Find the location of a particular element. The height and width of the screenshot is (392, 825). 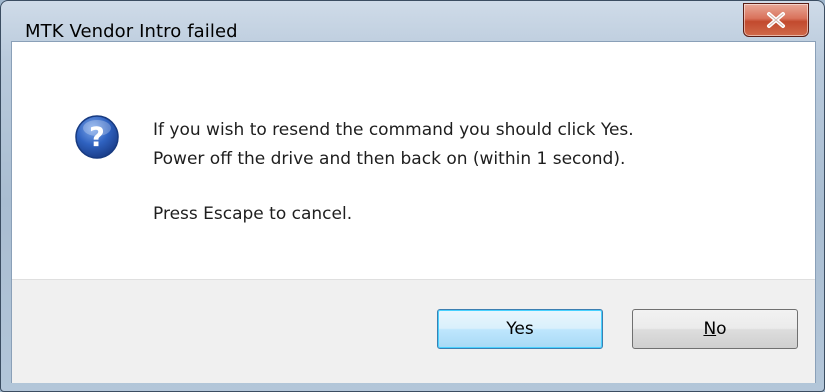

close-icon is located at coordinates (776, 20).